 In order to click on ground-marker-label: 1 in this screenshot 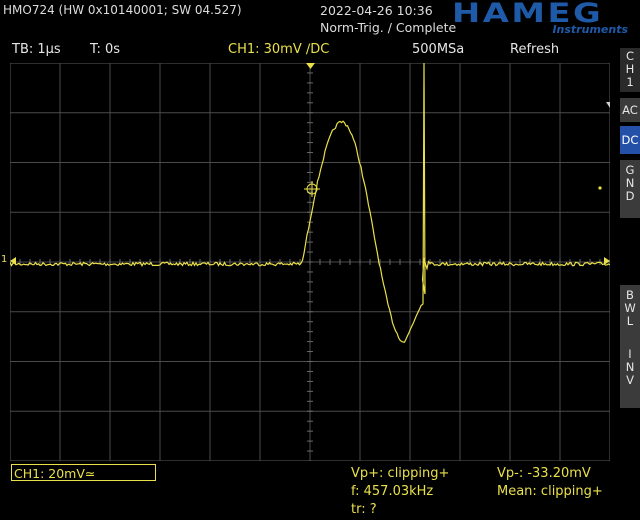, I will do `click(4, 259)`.